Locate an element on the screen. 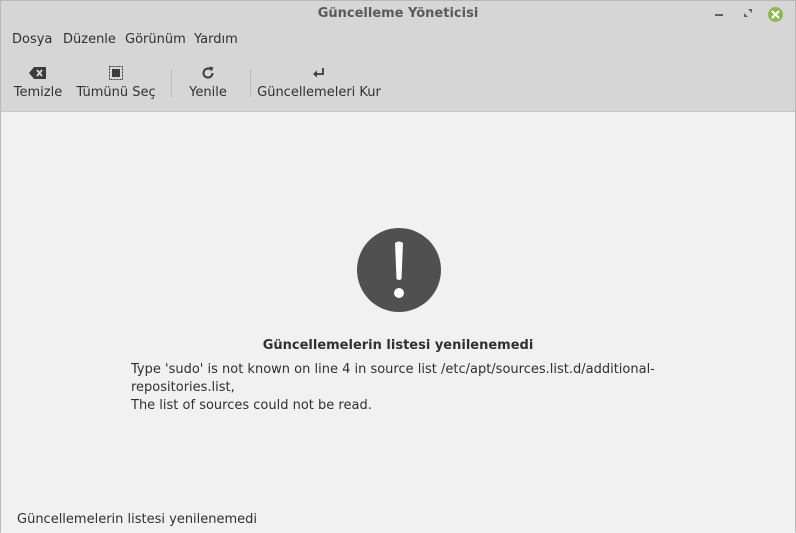 This screenshot has width=796, height=533. title-bar: Güncelleme Yöneticisi is located at coordinates (398, 14).